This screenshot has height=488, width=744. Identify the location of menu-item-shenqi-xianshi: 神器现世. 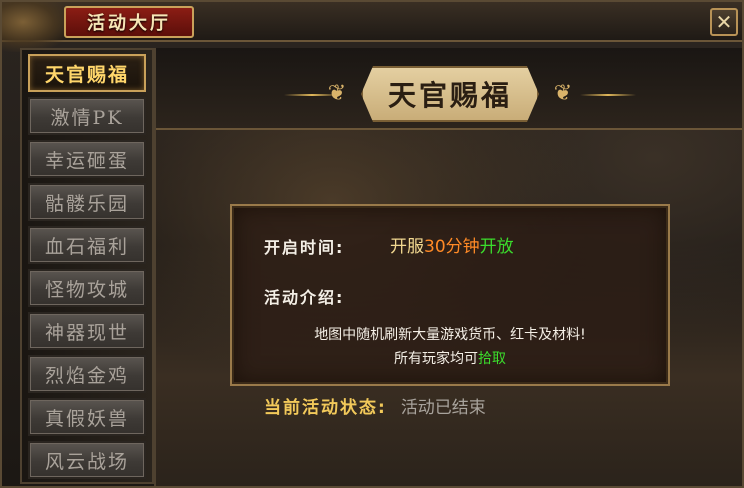
(87, 331).